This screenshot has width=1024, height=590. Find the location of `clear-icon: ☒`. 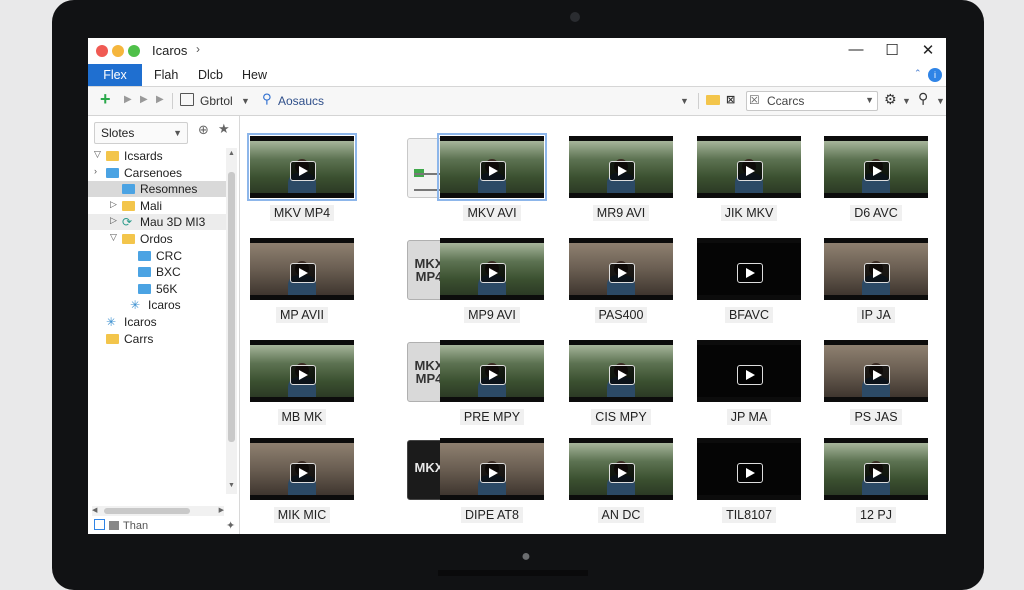

clear-icon: ☒ is located at coordinates (754, 100).